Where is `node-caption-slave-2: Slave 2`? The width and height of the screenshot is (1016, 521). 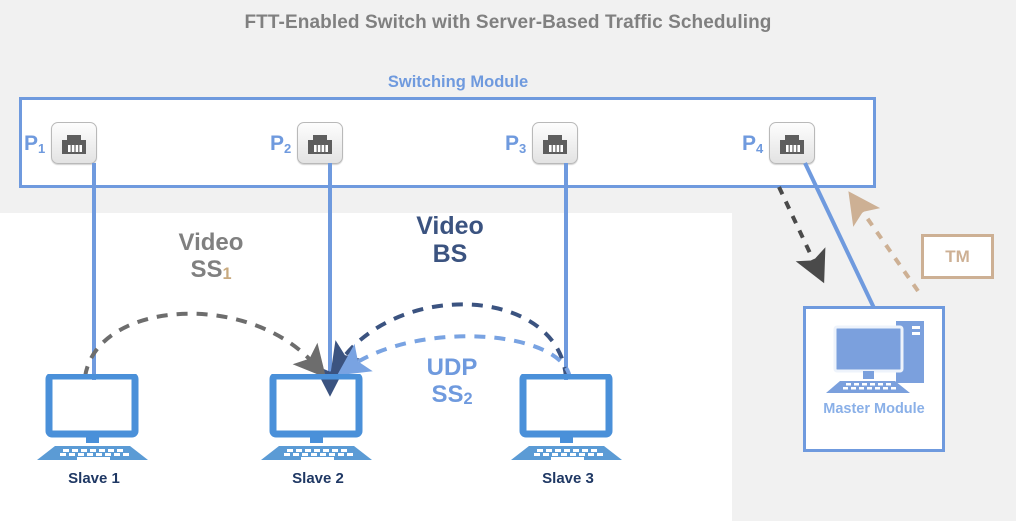 node-caption-slave-2: Slave 2 is located at coordinates (318, 478).